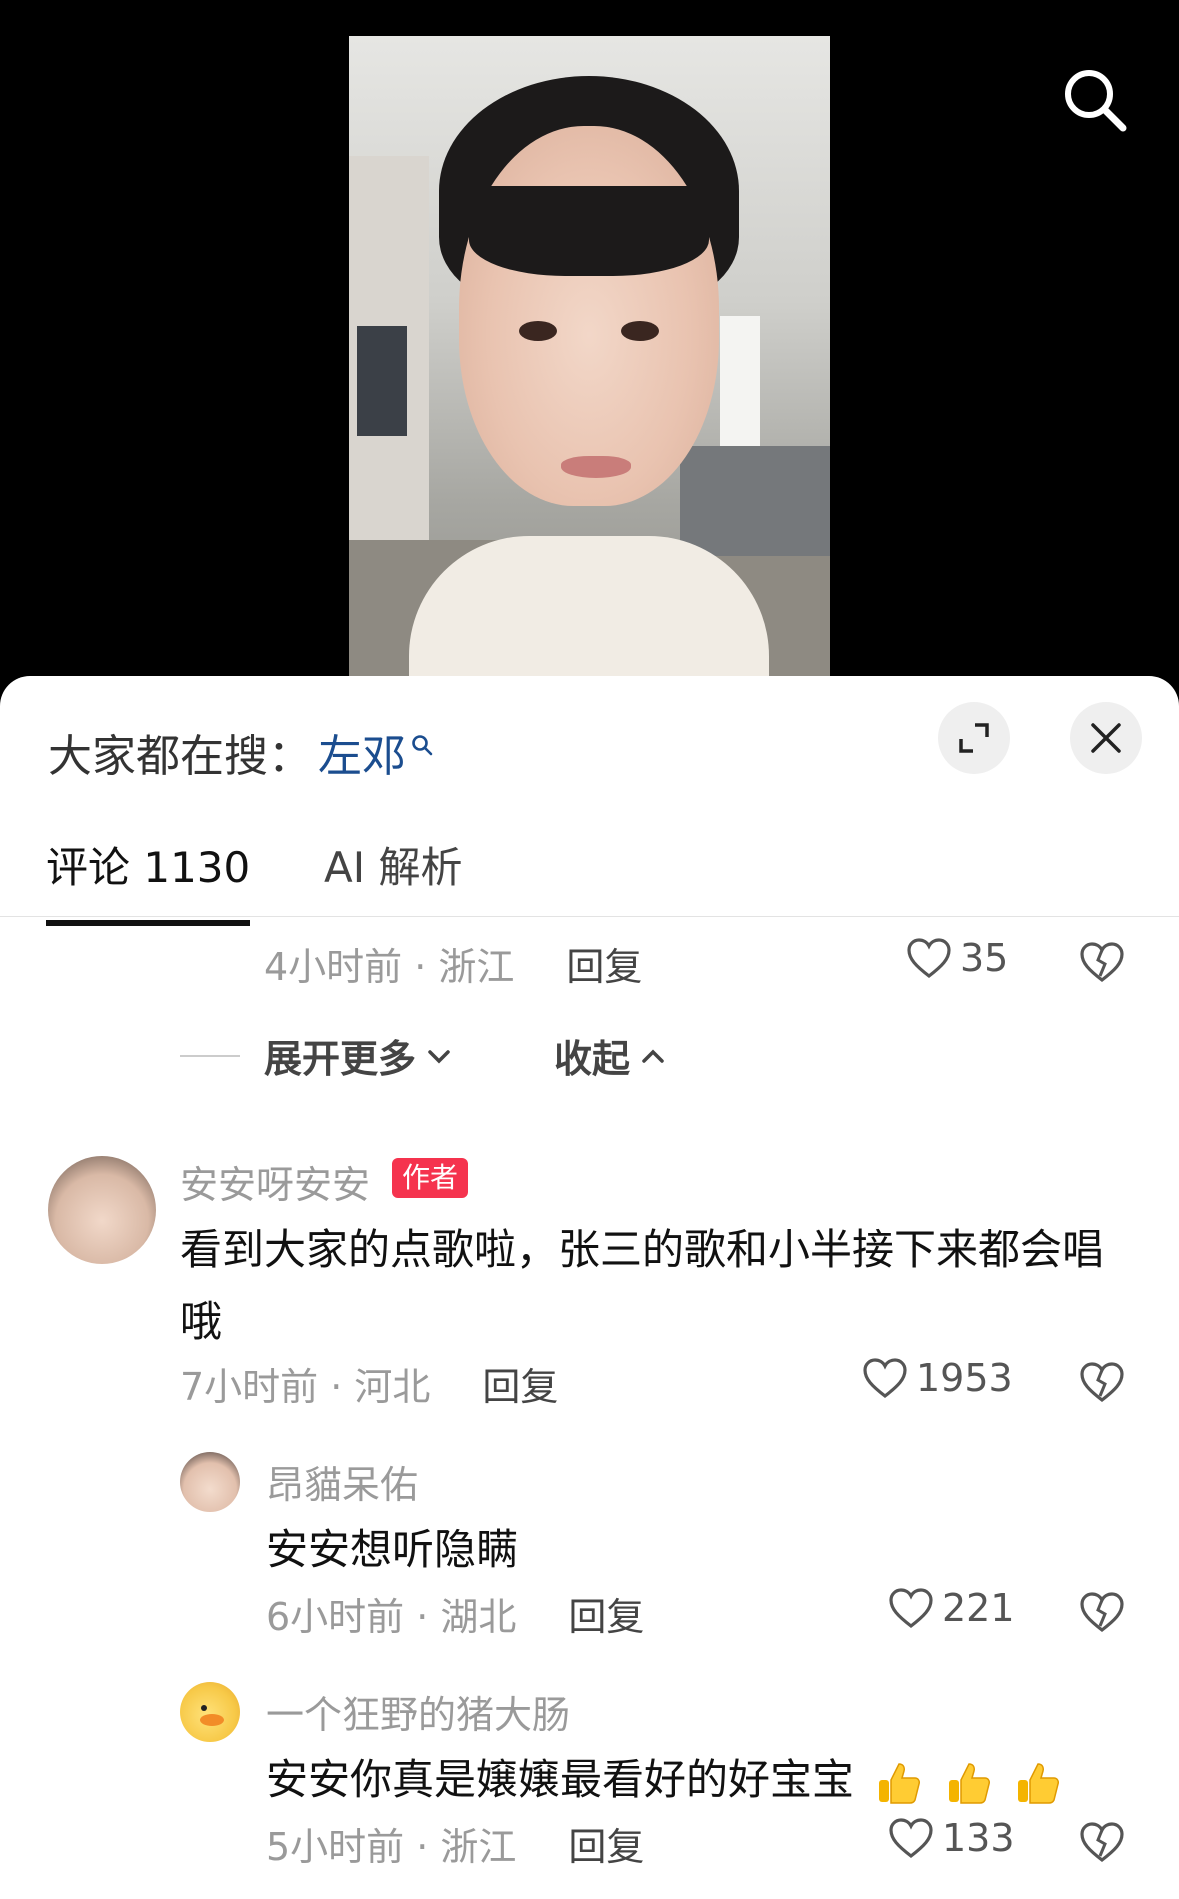  I want to click on video-background-air-conditioner, so click(740, 391).